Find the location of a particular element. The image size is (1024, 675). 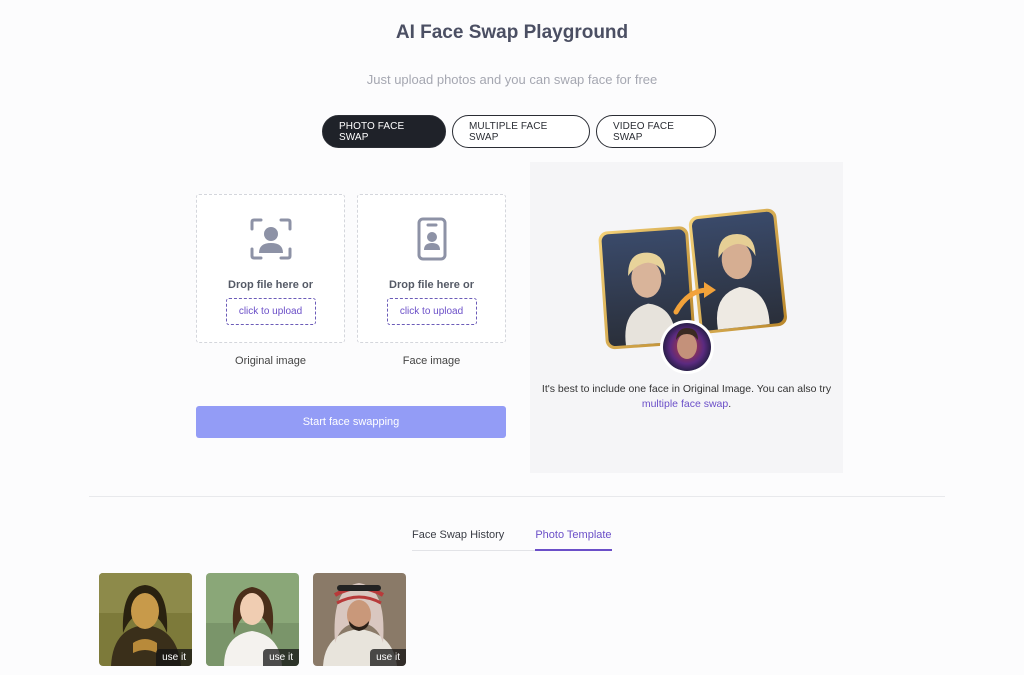

tab-photo-face-swap: PHOTO FACE SWAP is located at coordinates (384, 131).